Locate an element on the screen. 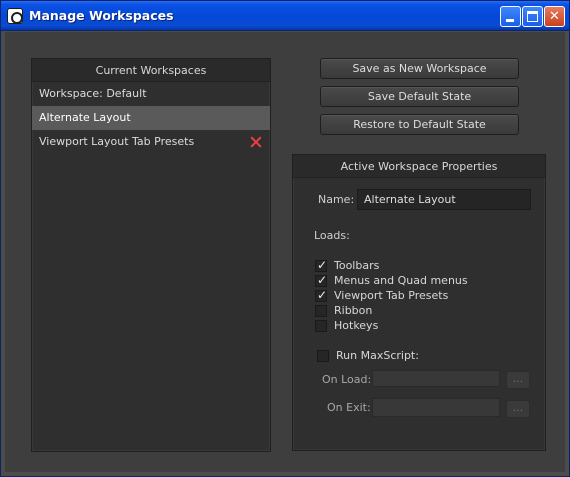 The width and height of the screenshot is (570, 477). save-default-state-button: Save Default State is located at coordinates (419, 96).